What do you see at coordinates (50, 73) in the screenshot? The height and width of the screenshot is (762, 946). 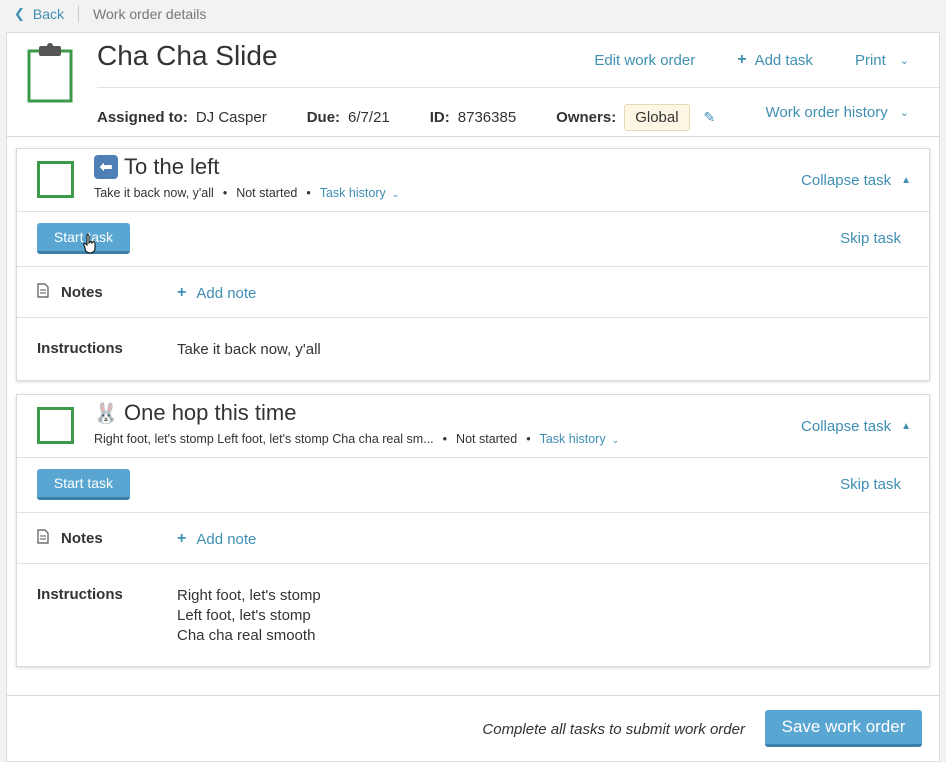 I see `clipboard-icon` at bounding box center [50, 73].